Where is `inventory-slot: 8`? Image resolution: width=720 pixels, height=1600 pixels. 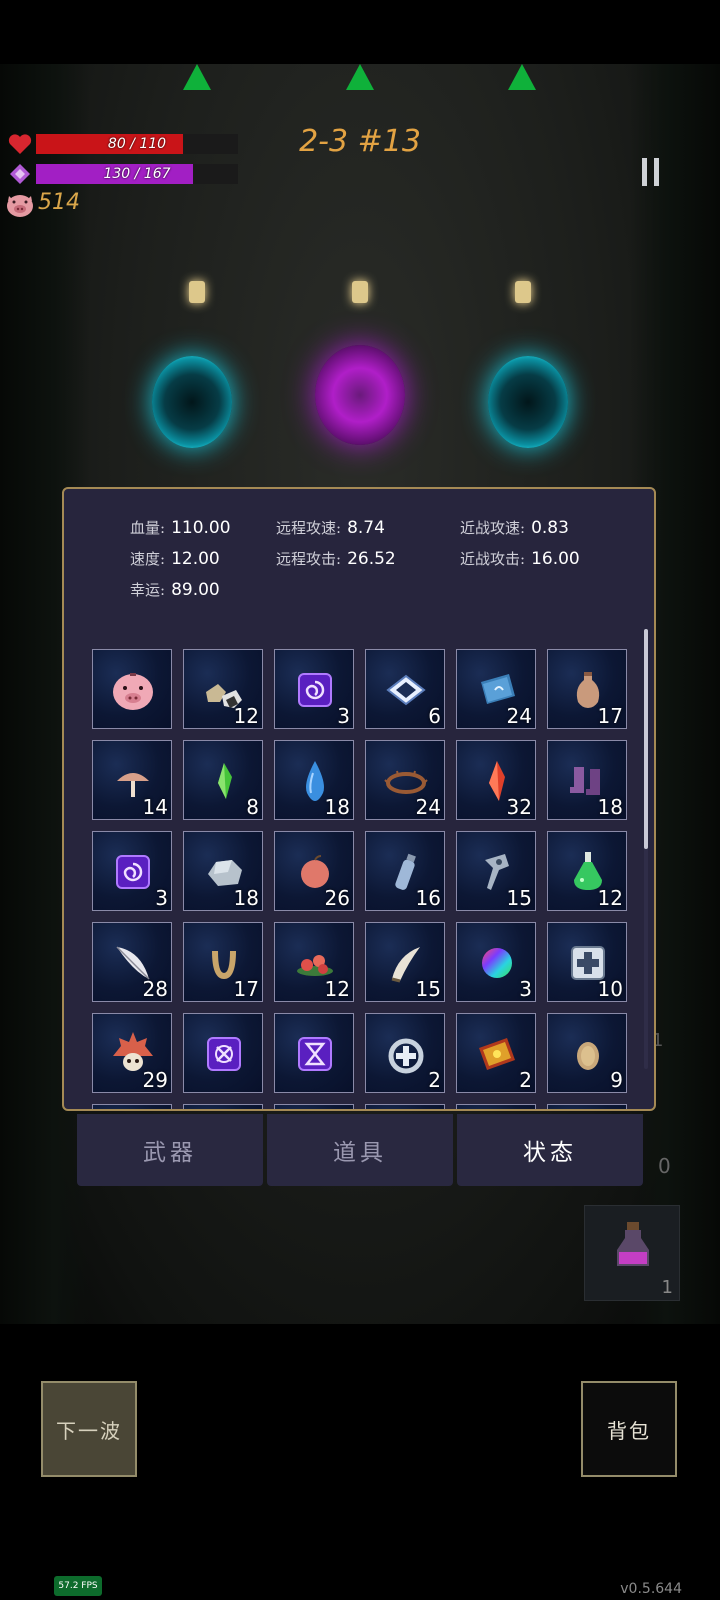 inventory-slot: 8 is located at coordinates (223, 780).